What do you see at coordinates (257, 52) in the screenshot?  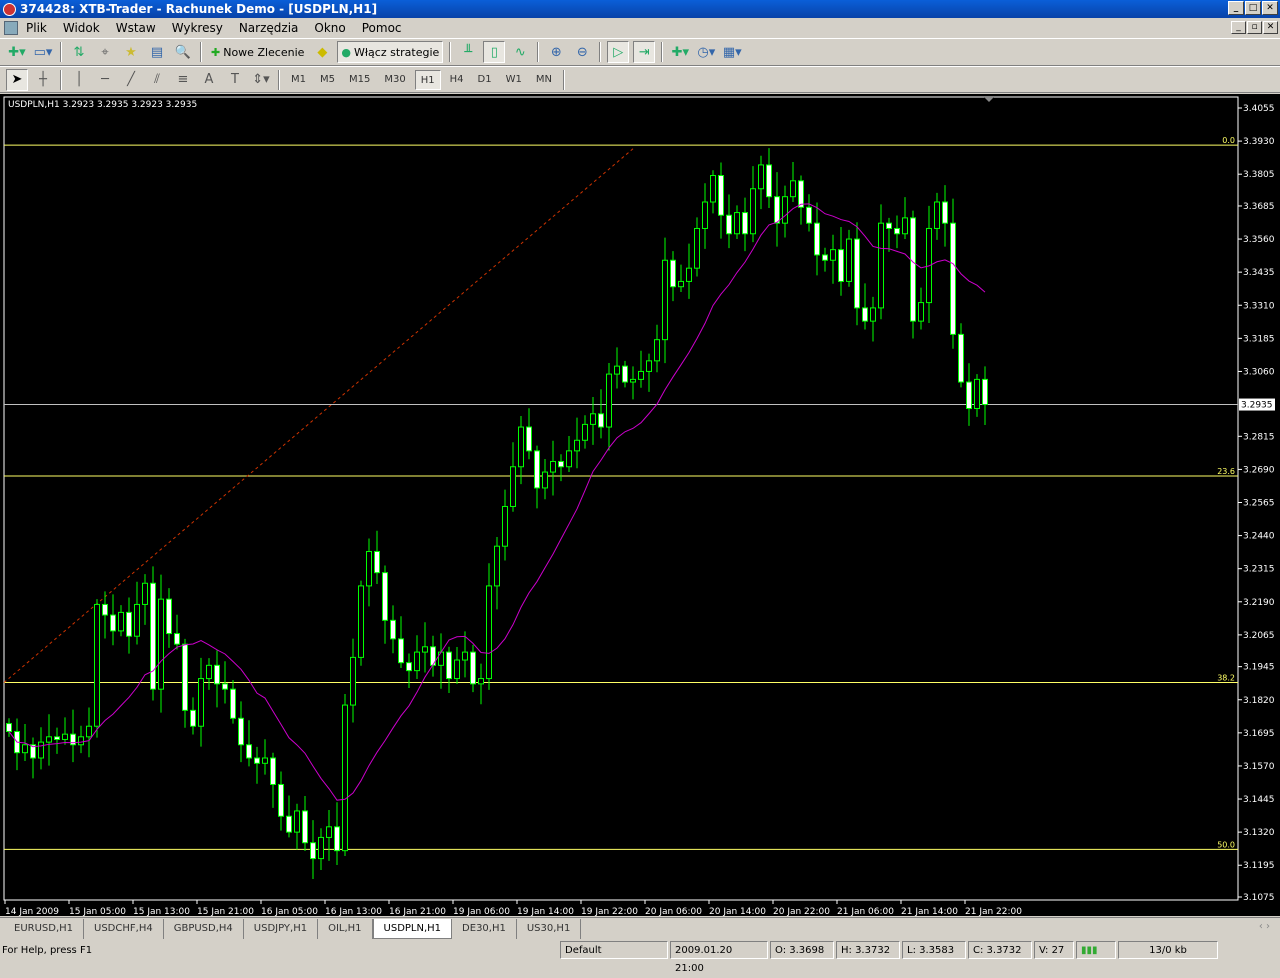 I see `new-order-button: ✚ Nowe Zlecenie` at bounding box center [257, 52].